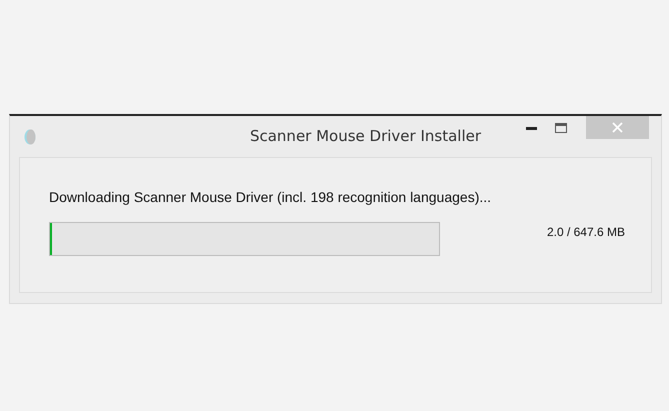  What do you see at coordinates (585, 232) in the screenshot?
I see `download-size: 2.0 / 647.6 MB` at bounding box center [585, 232].